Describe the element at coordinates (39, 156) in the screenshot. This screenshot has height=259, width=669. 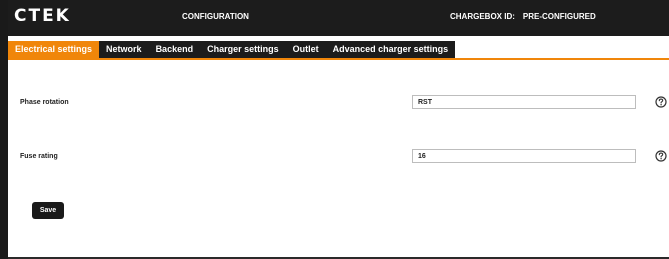
I see `fuse-rating-label: Fuse rating` at that location.